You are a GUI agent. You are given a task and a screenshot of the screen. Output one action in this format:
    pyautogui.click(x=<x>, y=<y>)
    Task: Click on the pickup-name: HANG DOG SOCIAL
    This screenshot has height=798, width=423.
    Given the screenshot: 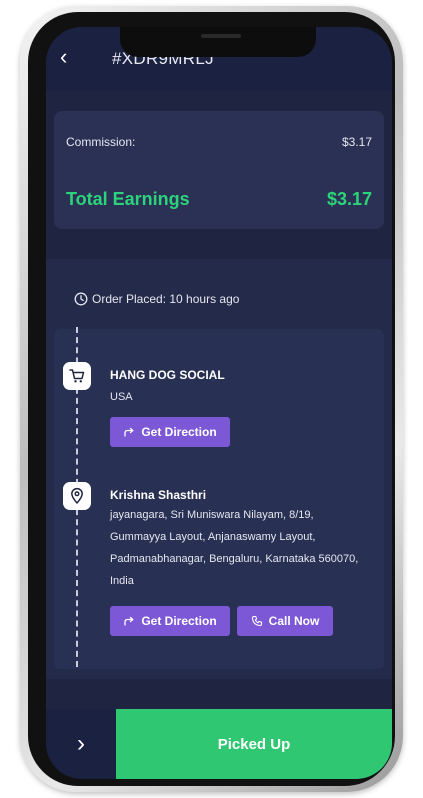 What is the action you would take?
    pyautogui.click(x=167, y=375)
    